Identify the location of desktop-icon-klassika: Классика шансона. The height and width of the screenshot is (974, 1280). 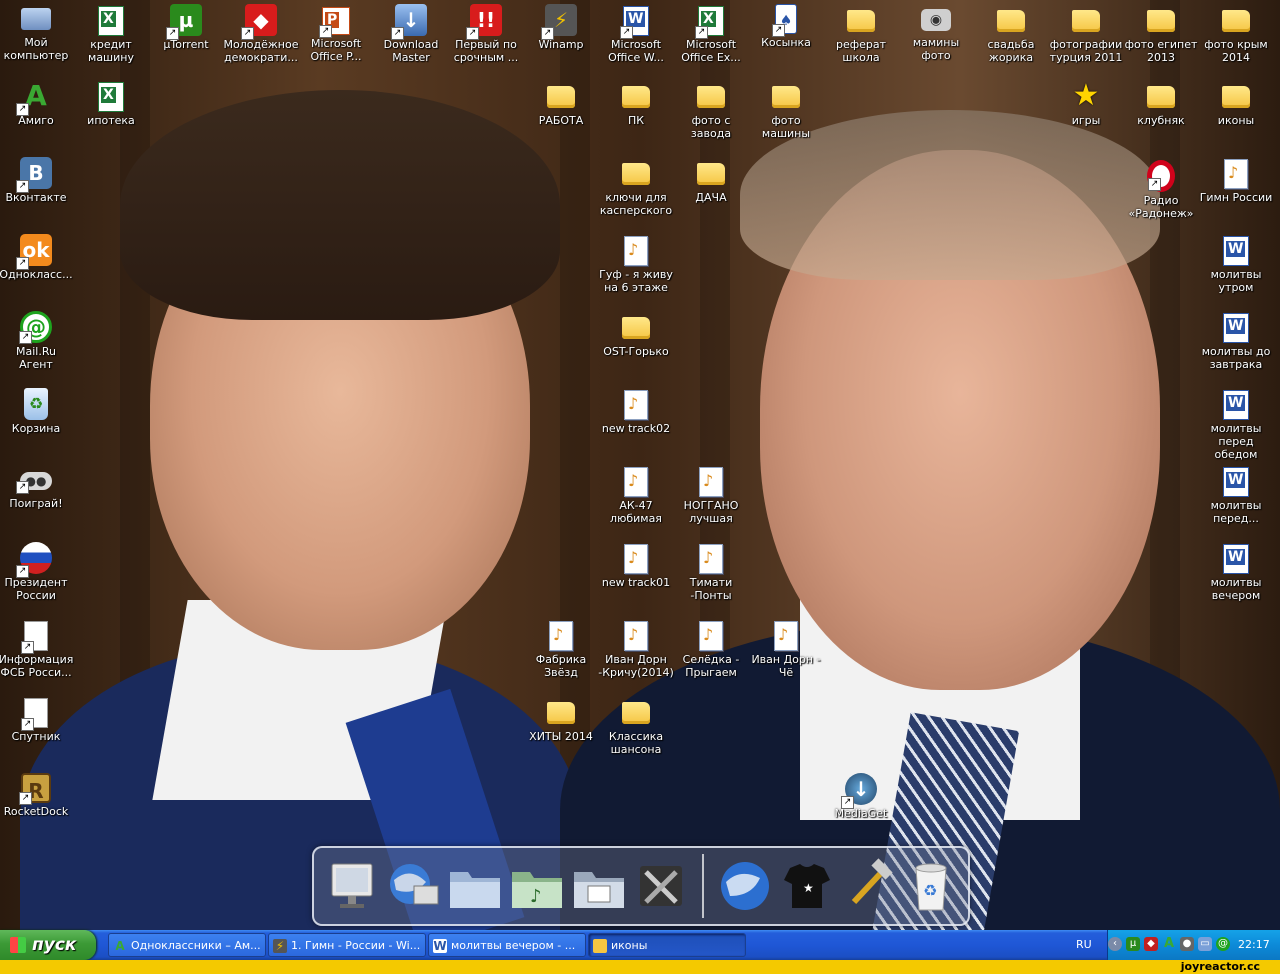
(636, 726).